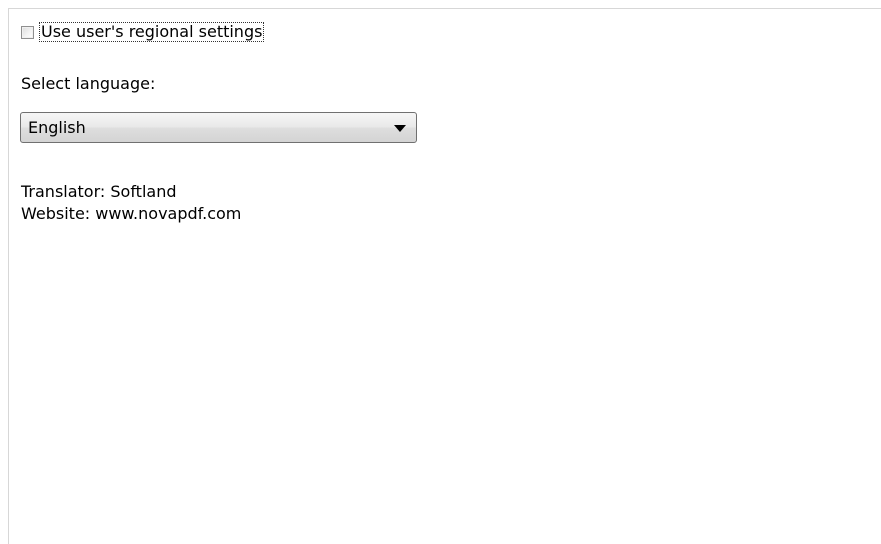 This screenshot has height=544, width=881. I want to click on regional-settings-label: Use user's regional settings, so click(152, 32).